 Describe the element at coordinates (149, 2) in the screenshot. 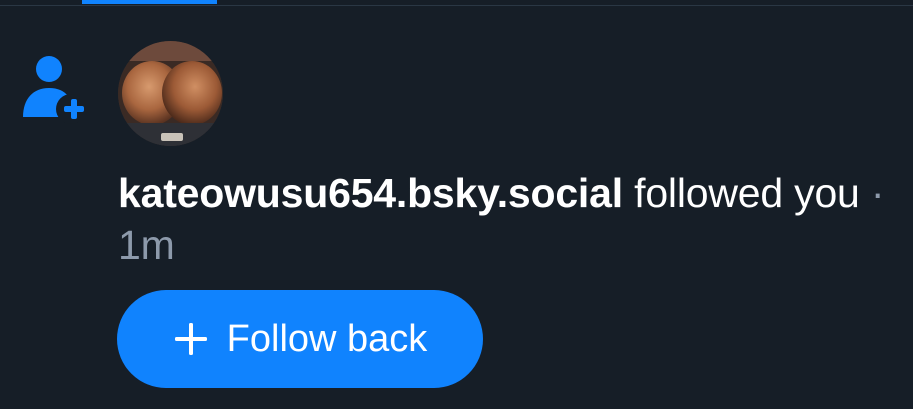

I see `active-tab-indicator` at that location.